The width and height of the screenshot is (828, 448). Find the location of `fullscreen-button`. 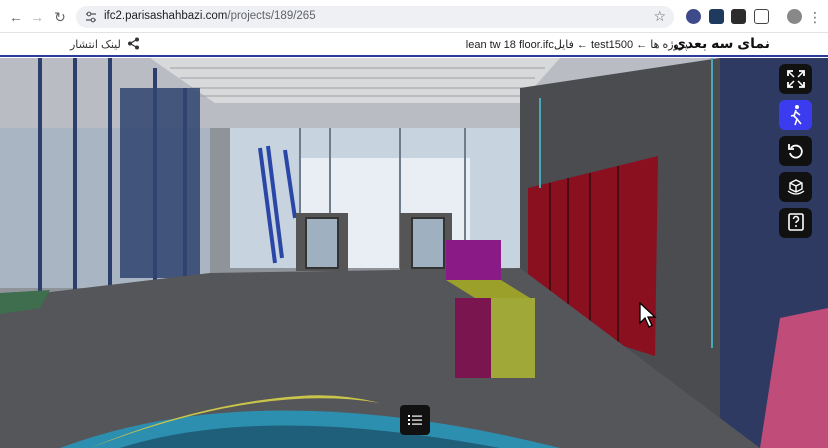

fullscreen-button is located at coordinates (795, 79).